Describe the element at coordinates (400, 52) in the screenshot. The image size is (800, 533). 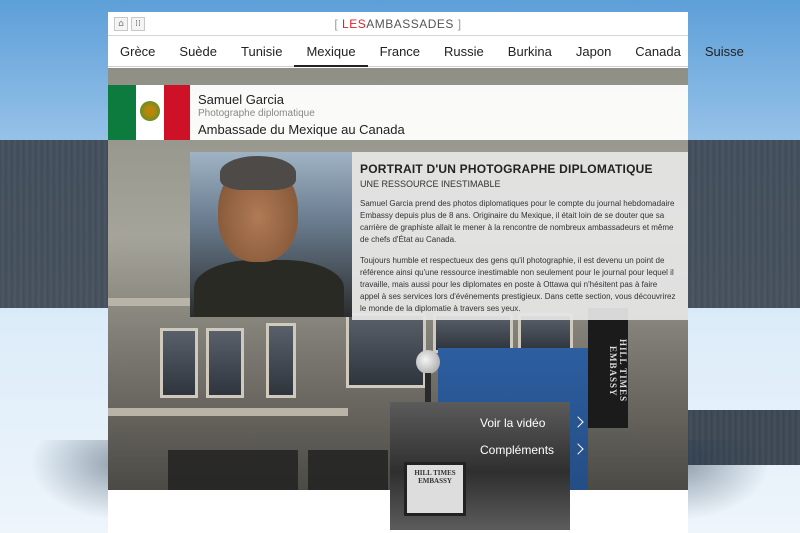
I see `nav-item-france: France` at that location.